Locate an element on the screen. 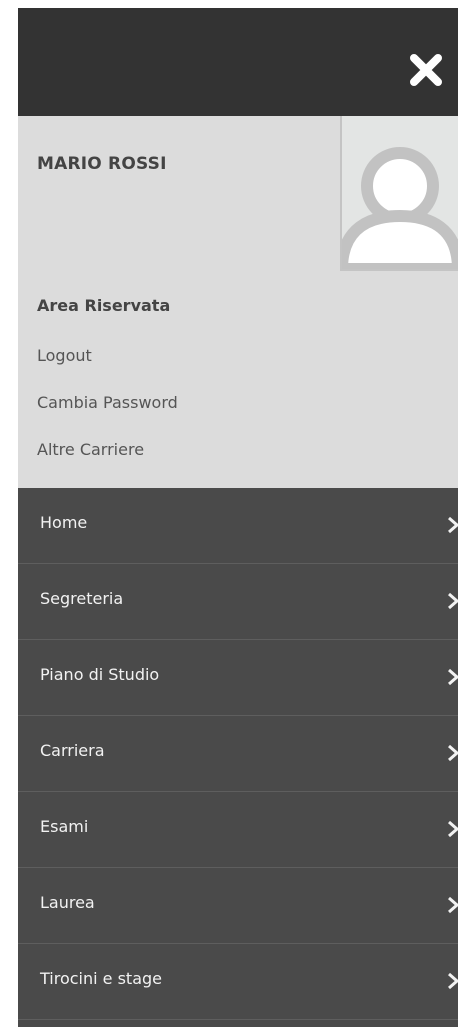 Image resolution: width=458 pixels, height=1027 pixels. user-name: MARIO ROSSI is located at coordinates (102, 164).